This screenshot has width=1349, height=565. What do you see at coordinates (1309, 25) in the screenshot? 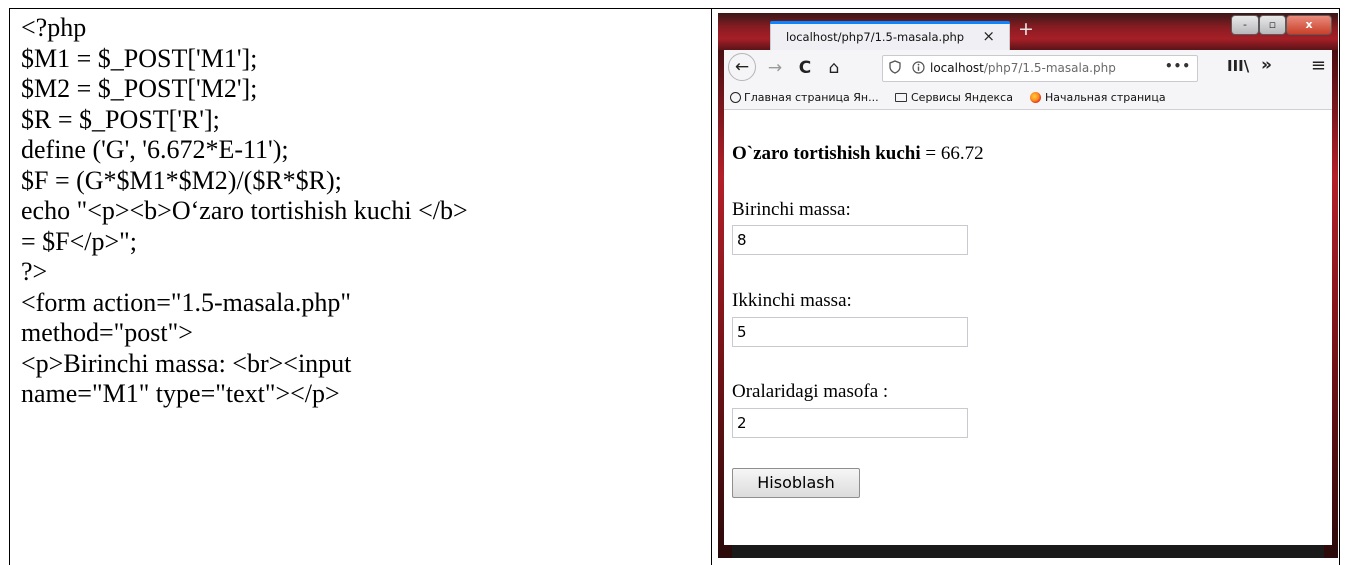
I see `close-window-button: x` at bounding box center [1309, 25].